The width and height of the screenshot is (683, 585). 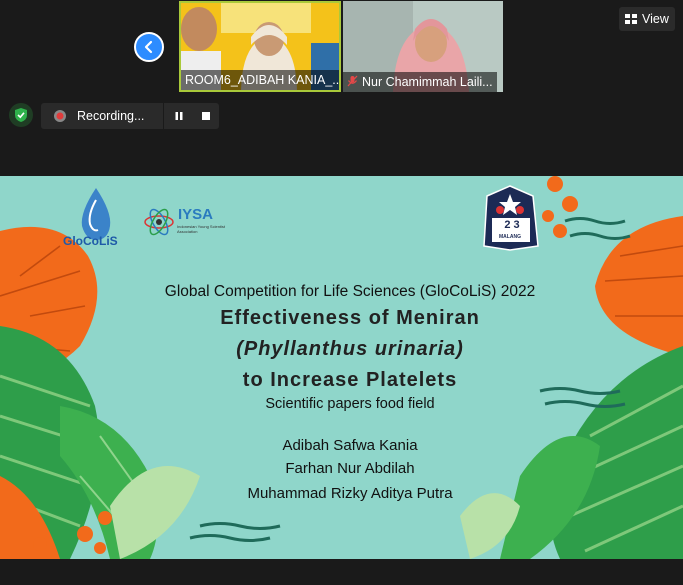 What do you see at coordinates (350, 445) in the screenshot?
I see `author-name: Adibah Safwa Kania` at bounding box center [350, 445].